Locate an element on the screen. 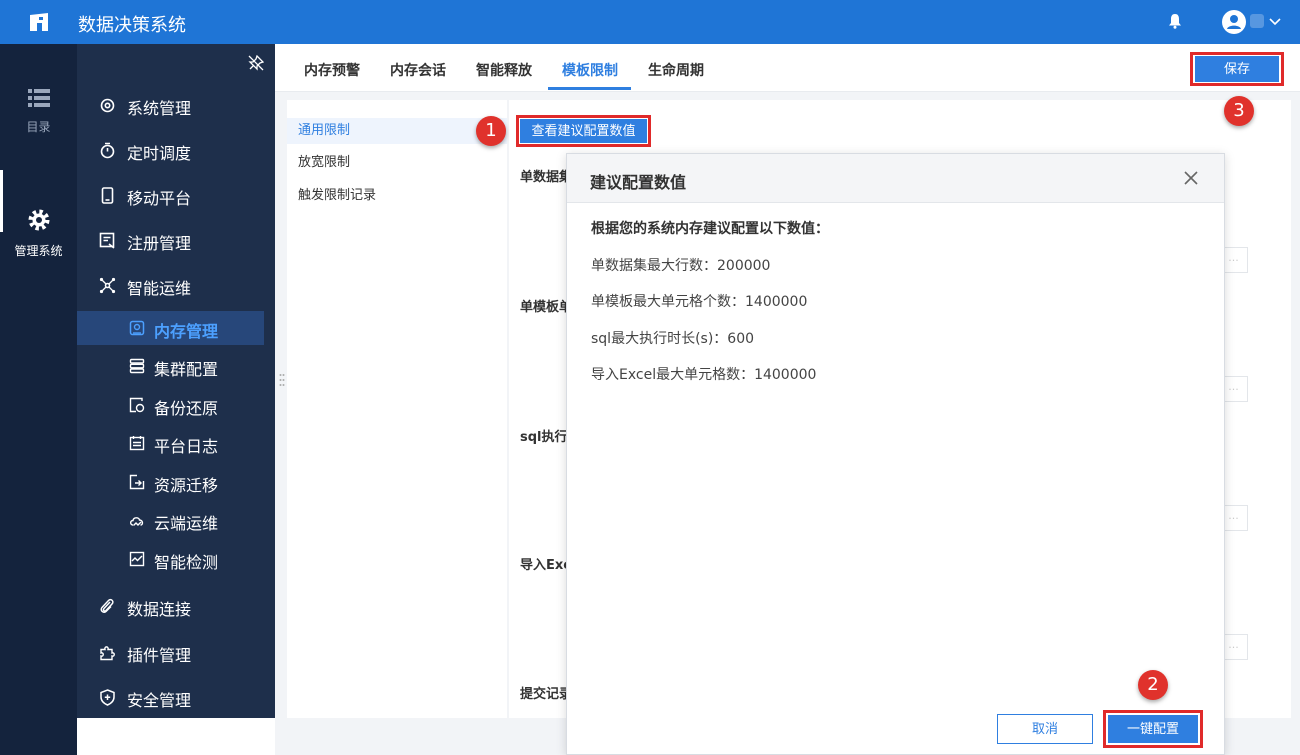 This screenshot has height=755, width=1300. sidebar-subitem-label: 备份还原 is located at coordinates (186, 408).